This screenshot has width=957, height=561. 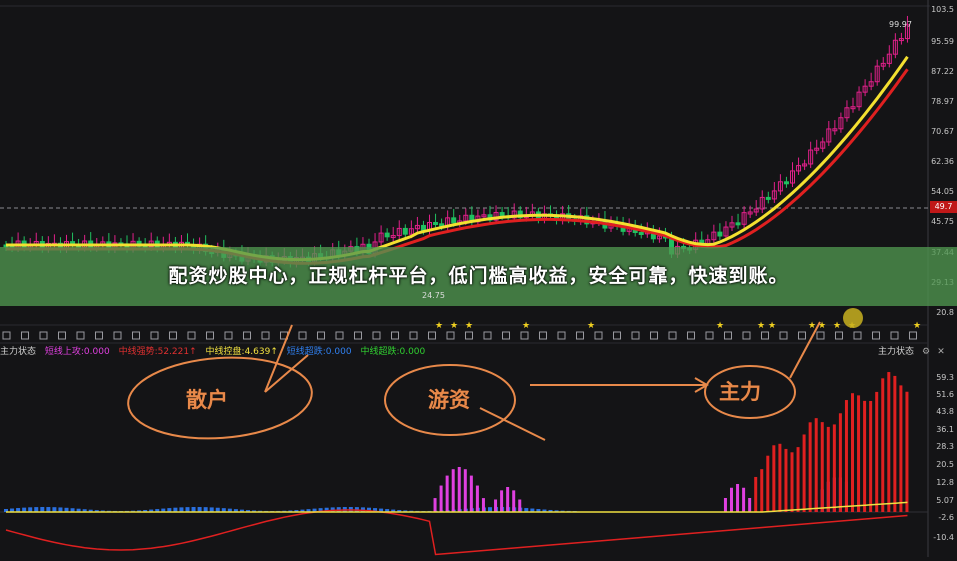 What do you see at coordinates (943, 537) in the screenshot?
I see `indicator-tick: -10.4` at bounding box center [943, 537].